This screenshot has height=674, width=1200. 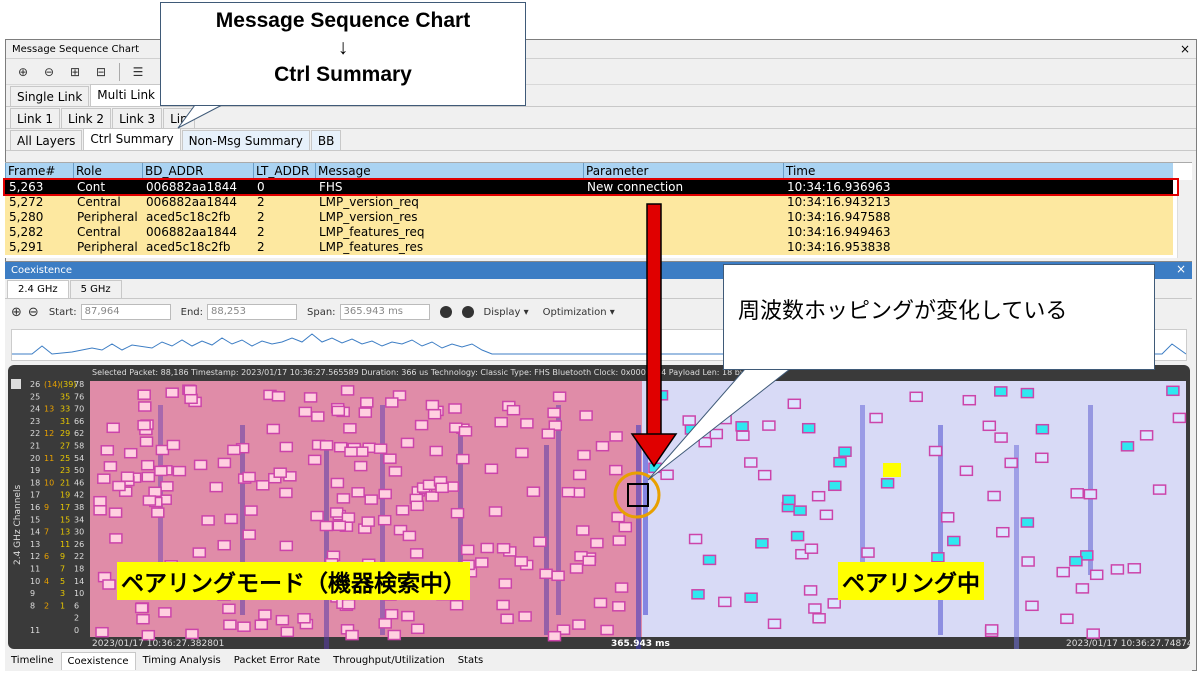 I want to click on callout-top-line1: Message Sequence Chart, so click(x=343, y=20).